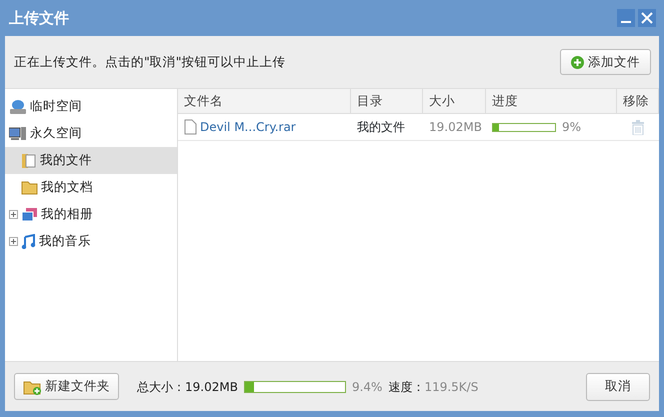  What do you see at coordinates (29, 160) in the screenshot?
I see `document-folder-icon` at bounding box center [29, 160].